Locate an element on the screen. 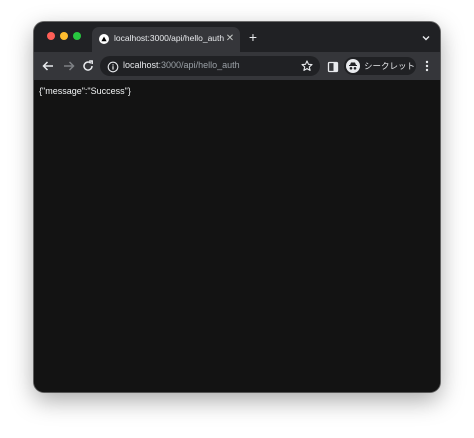  site-info-icon is located at coordinates (113, 66).